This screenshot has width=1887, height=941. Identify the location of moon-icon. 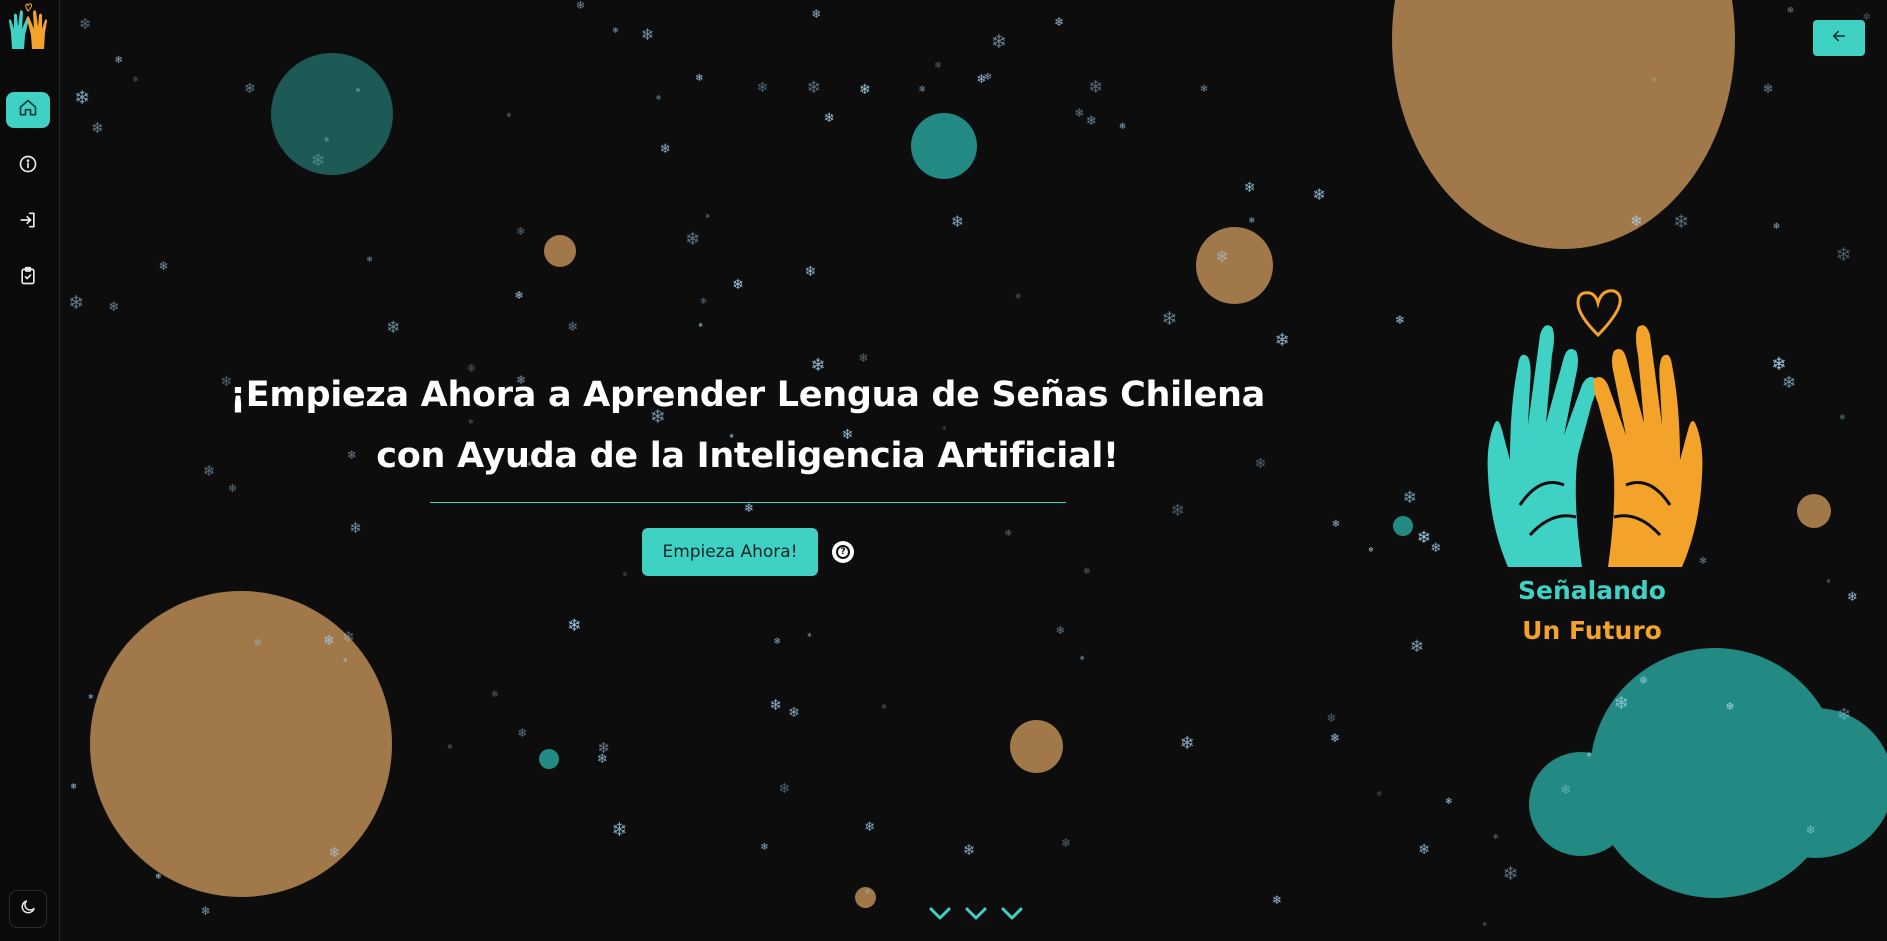
(28, 909).